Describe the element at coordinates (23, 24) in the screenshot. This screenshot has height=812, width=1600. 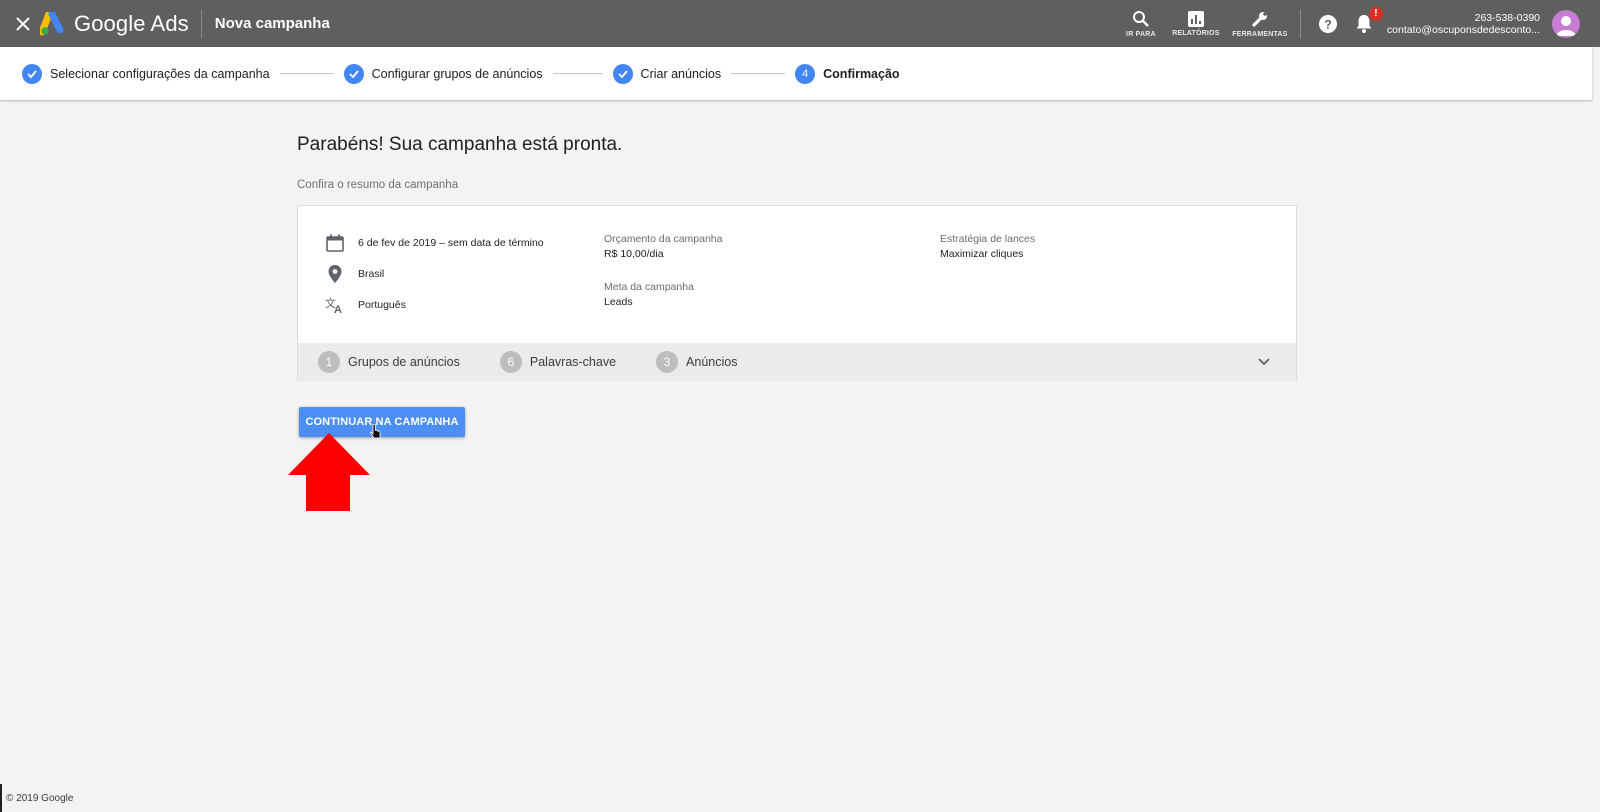
I see `close-icon` at that location.